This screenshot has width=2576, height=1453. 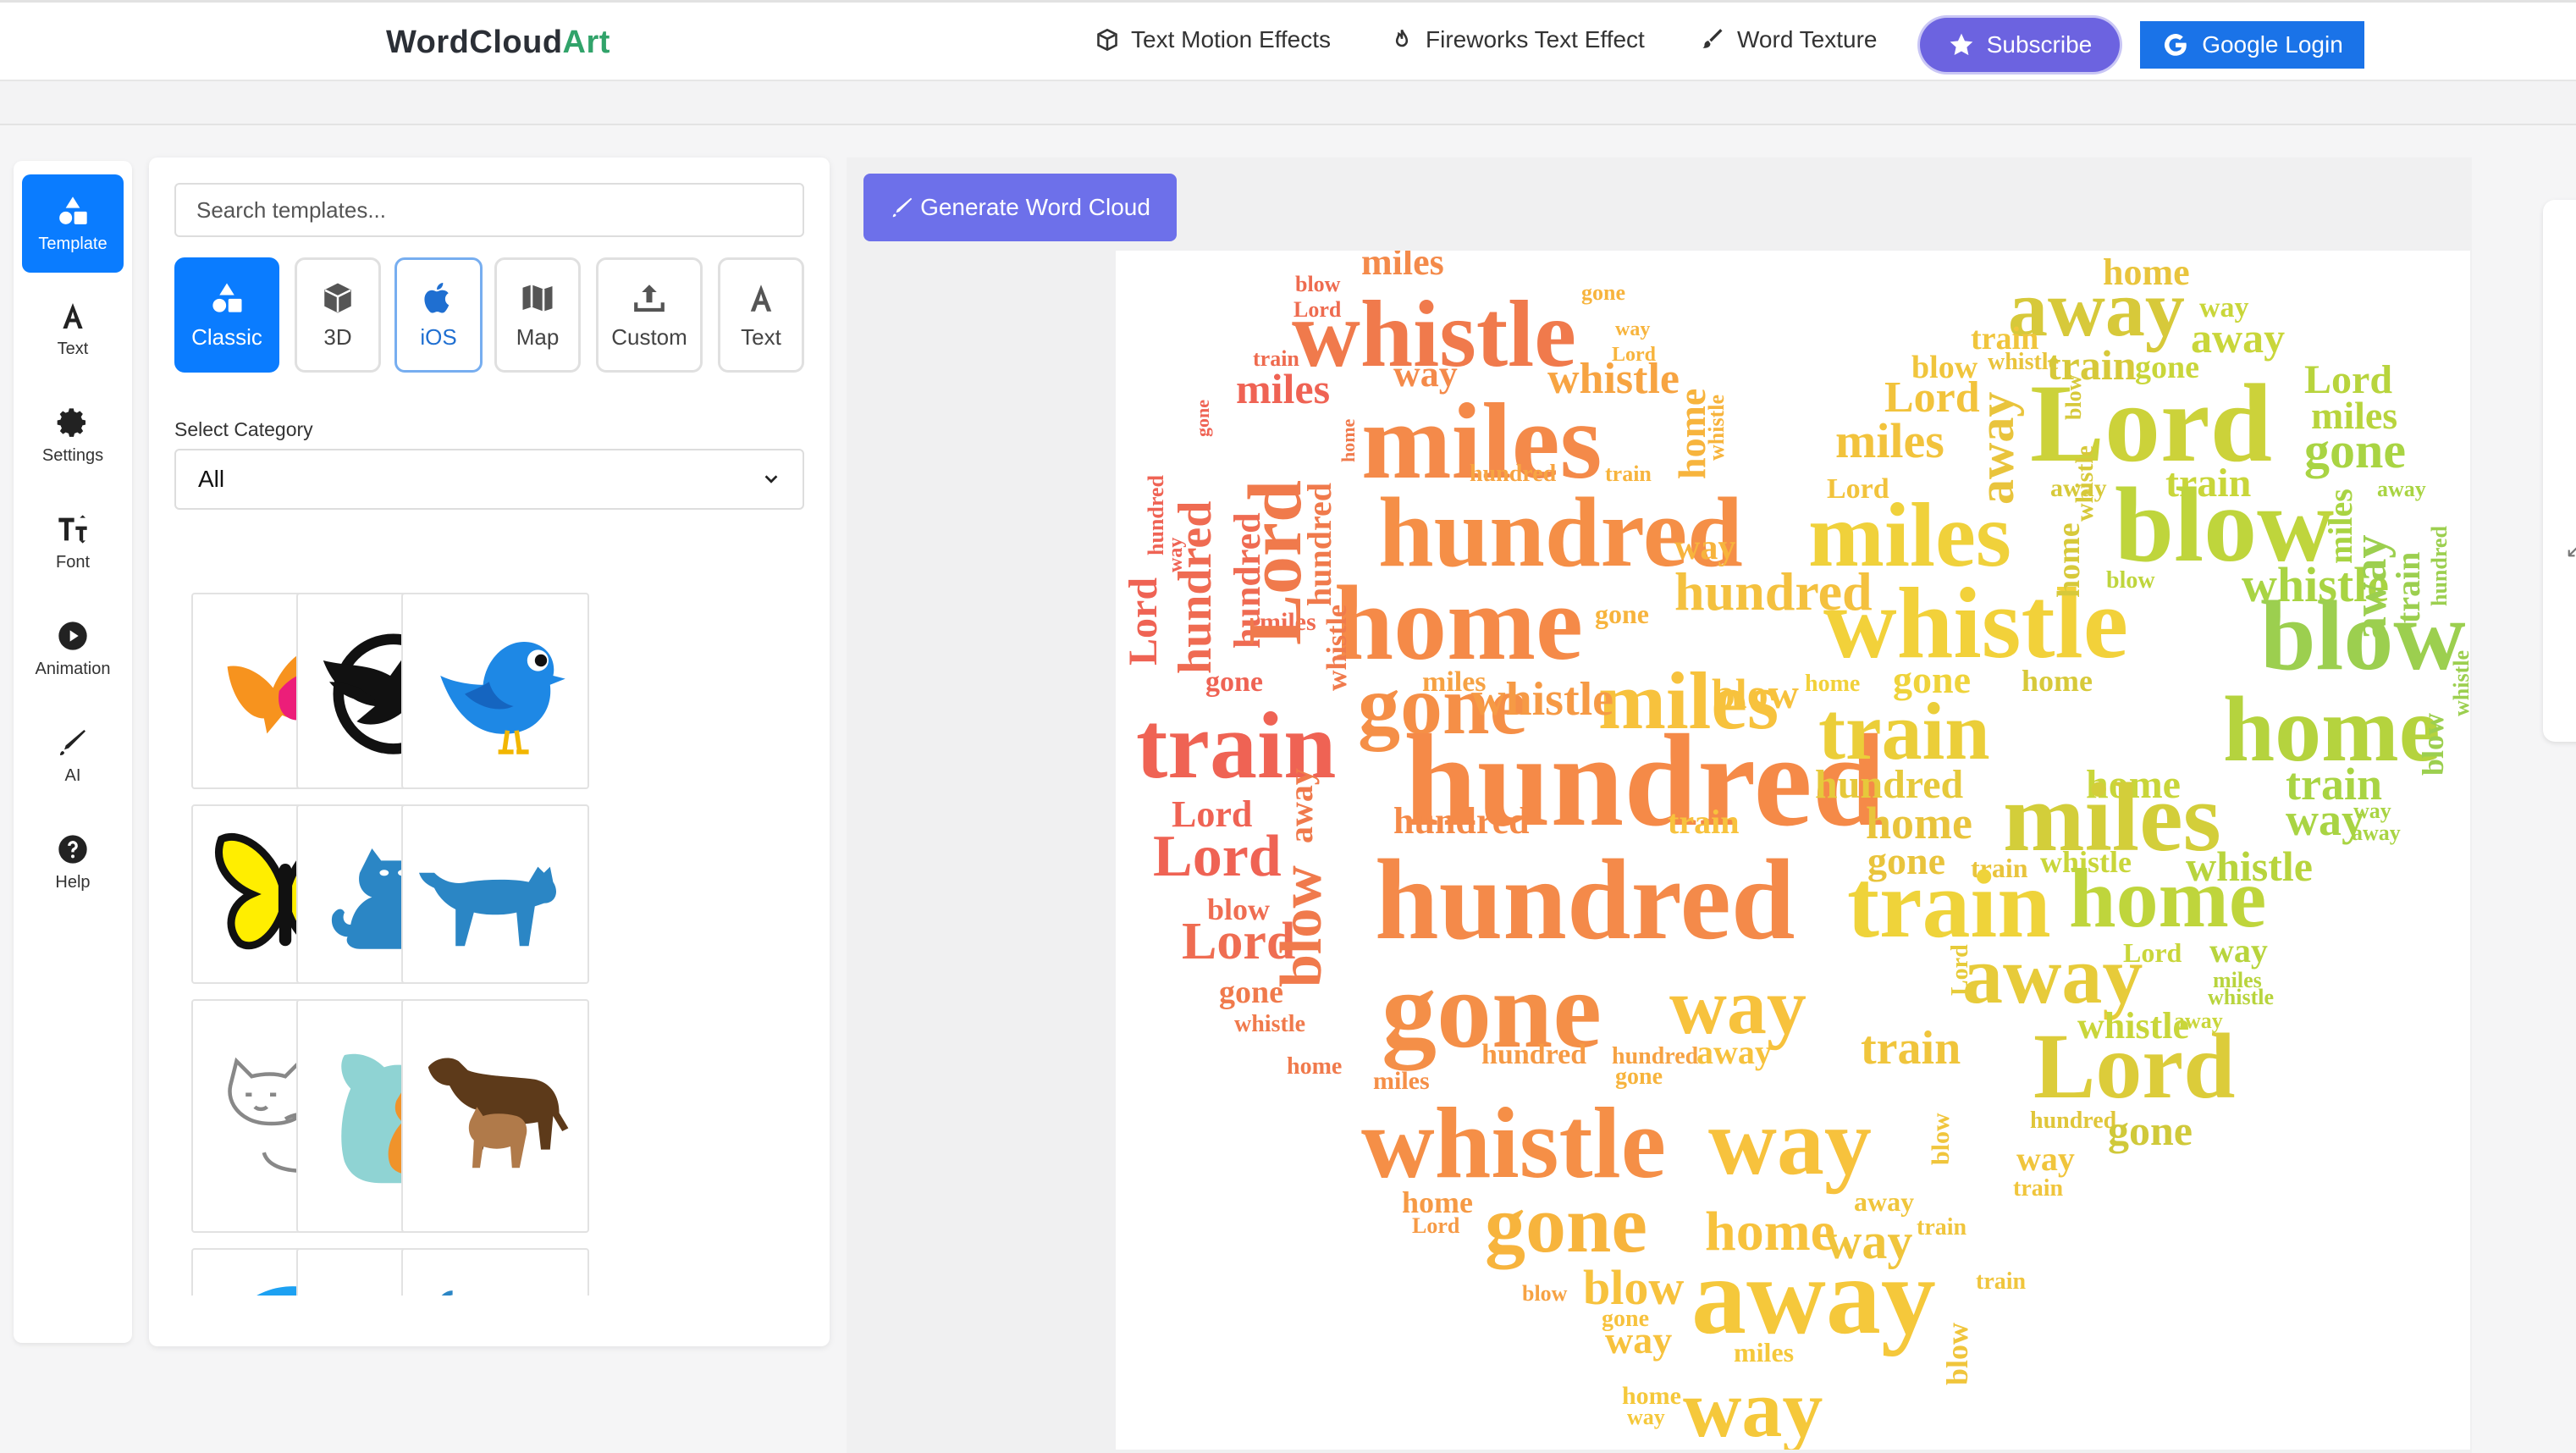 What do you see at coordinates (244, 429) in the screenshot?
I see `category-label: Select Category` at bounding box center [244, 429].